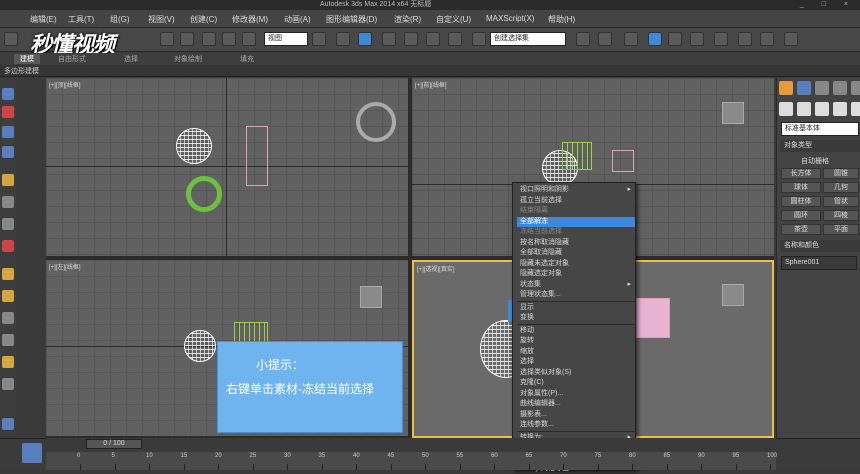 This screenshot has height=474, width=860. I want to click on time-slider: 0 / 100, so click(411, 444).